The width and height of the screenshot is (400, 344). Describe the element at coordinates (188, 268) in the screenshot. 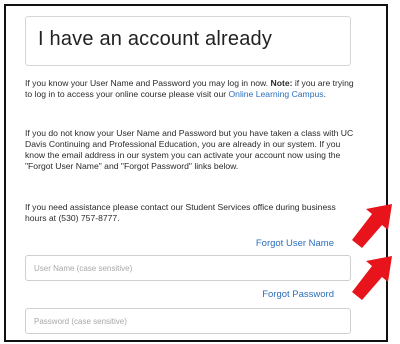

I see `username-input` at that location.